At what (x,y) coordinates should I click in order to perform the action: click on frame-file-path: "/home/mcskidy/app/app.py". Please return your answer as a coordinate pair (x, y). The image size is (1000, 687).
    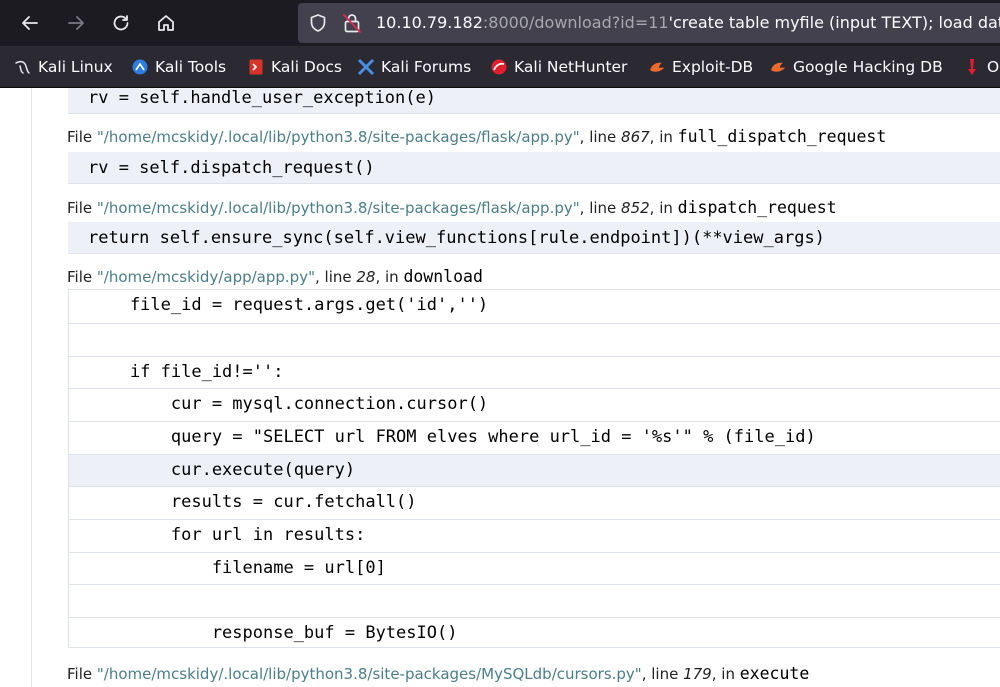
    Looking at the image, I should click on (205, 277).